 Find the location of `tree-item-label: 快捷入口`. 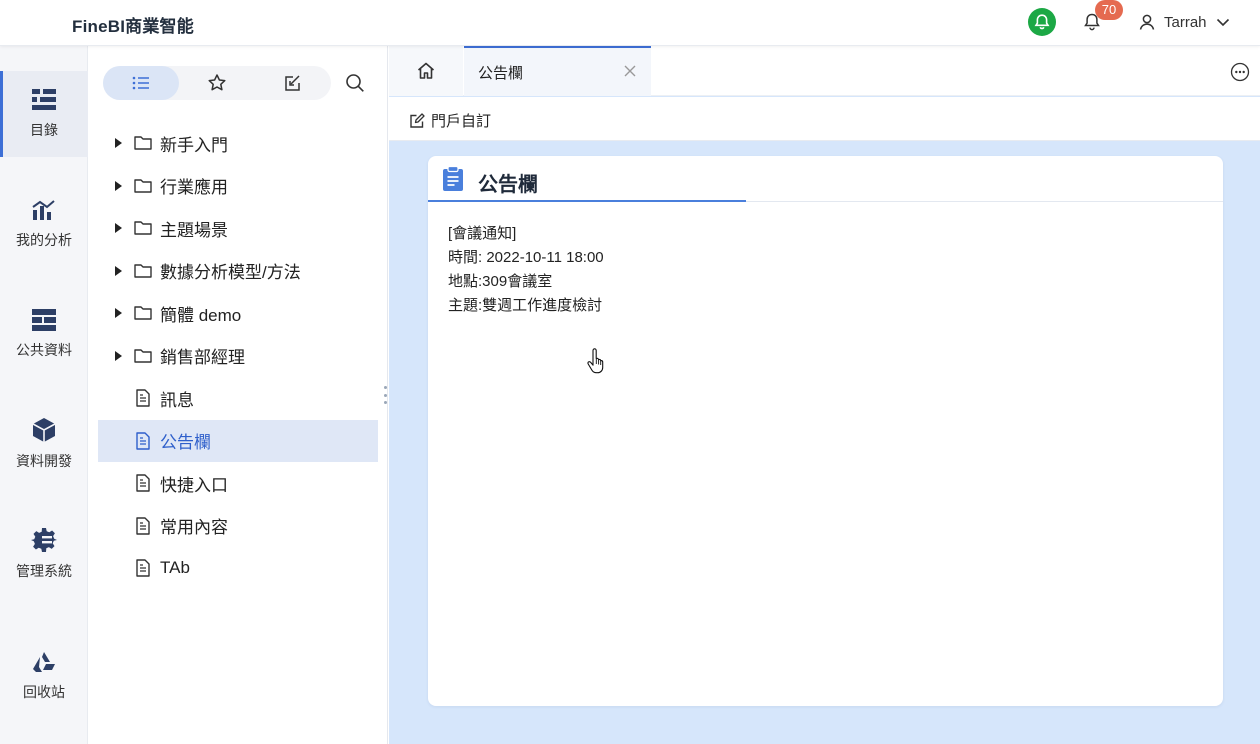

tree-item-label: 快捷入口 is located at coordinates (194, 485).